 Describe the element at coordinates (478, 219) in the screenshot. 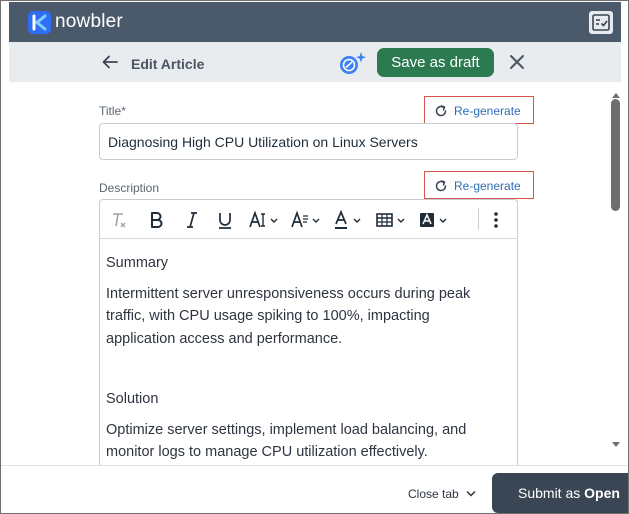

I see `toolbar-divider` at that location.